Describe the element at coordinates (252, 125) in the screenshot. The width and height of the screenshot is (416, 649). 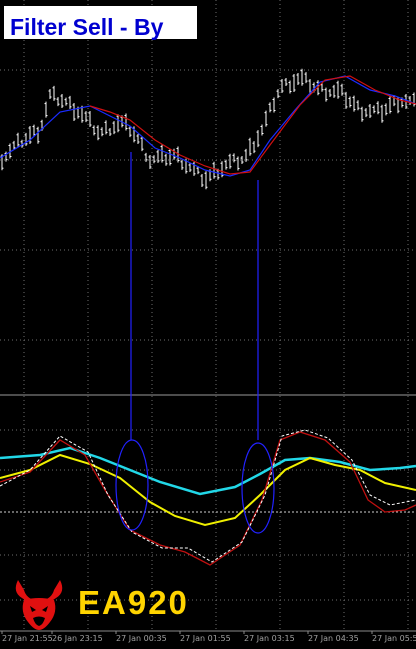
I see `ma-slow-line` at that location.